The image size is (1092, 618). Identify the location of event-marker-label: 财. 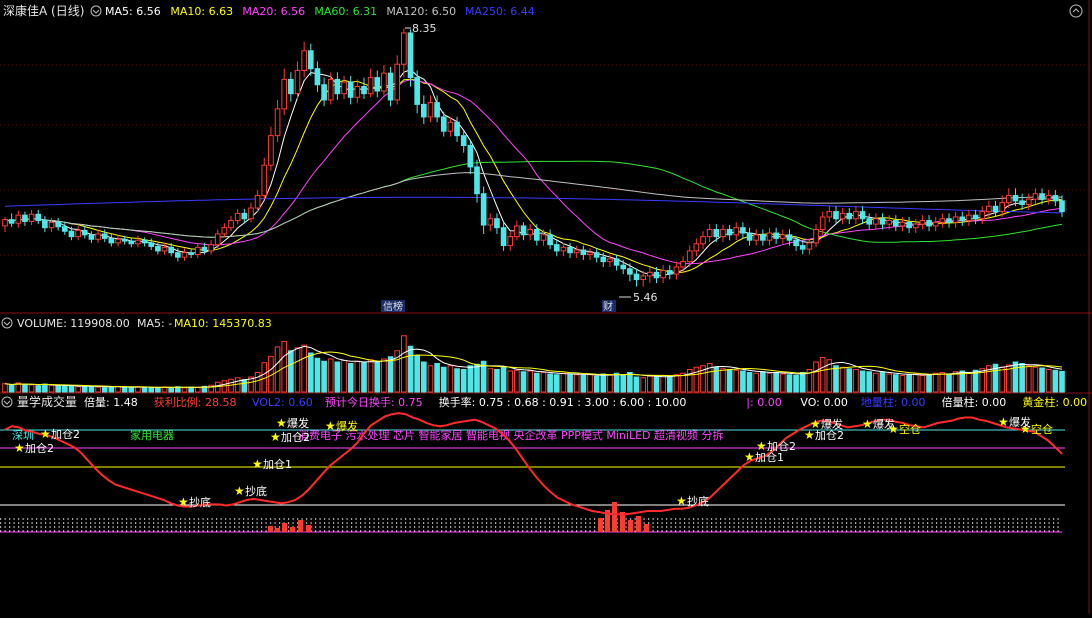
(608, 306).